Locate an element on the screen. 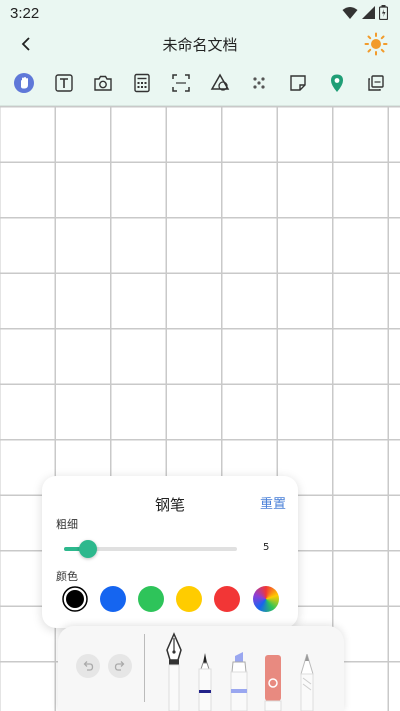  document-title: 未命名文档 is located at coordinates (200, 45).